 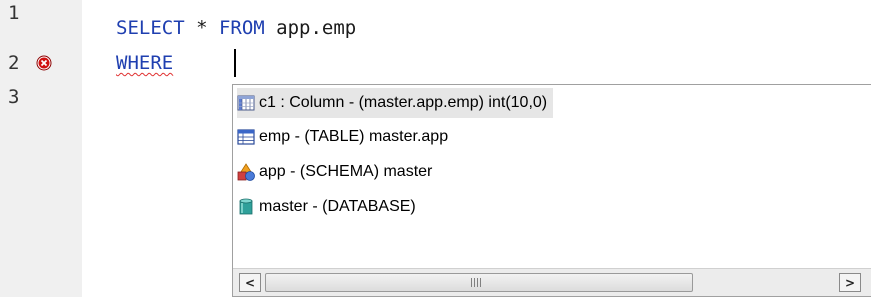 What do you see at coordinates (44, 63) in the screenshot?
I see `error-circle-x-icon` at bounding box center [44, 63].